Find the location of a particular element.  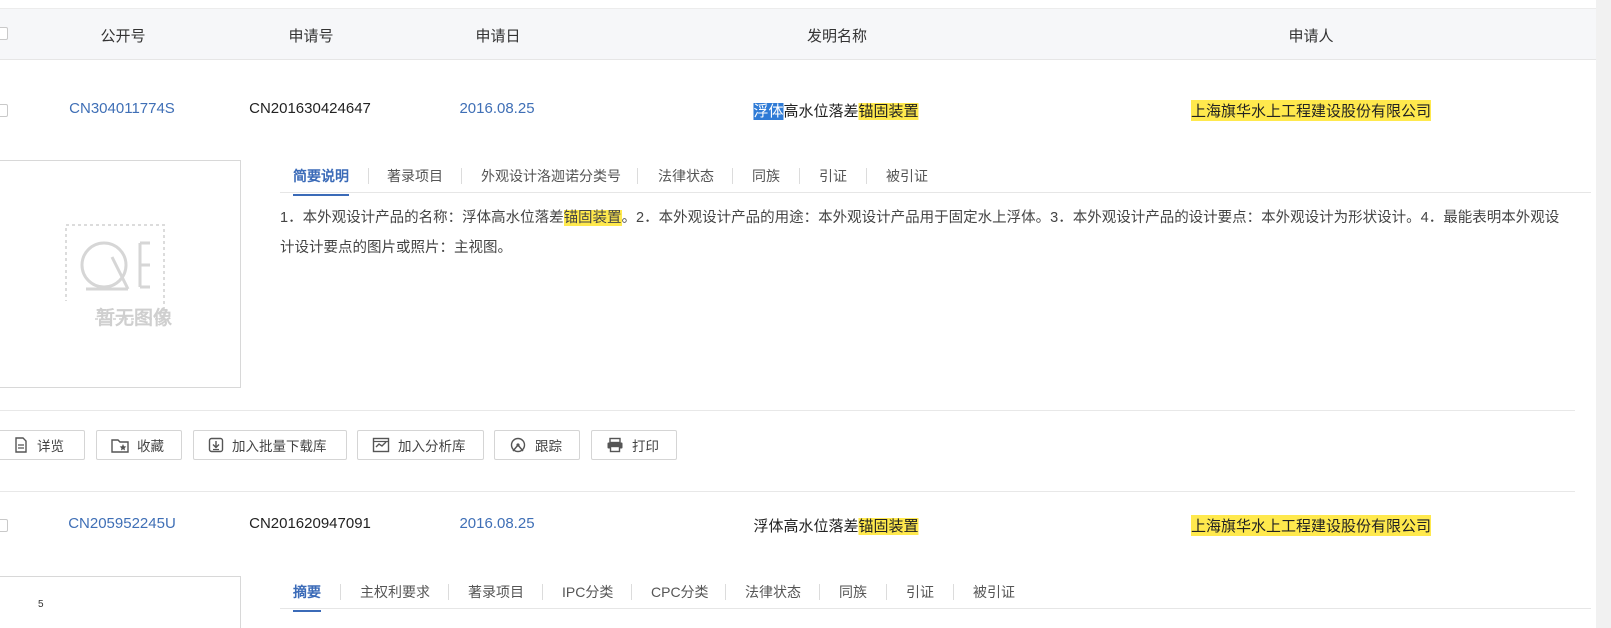

publication-number-link: CN304011774S is located at coordinates (122, 108).